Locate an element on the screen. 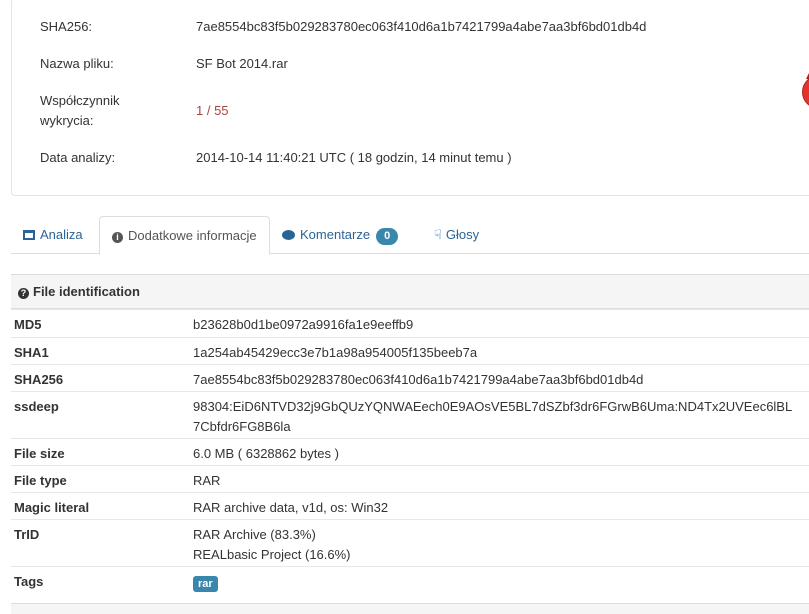 This screenshot has width=809, height=614. next-panel-header is located at coordinates (410, 608).